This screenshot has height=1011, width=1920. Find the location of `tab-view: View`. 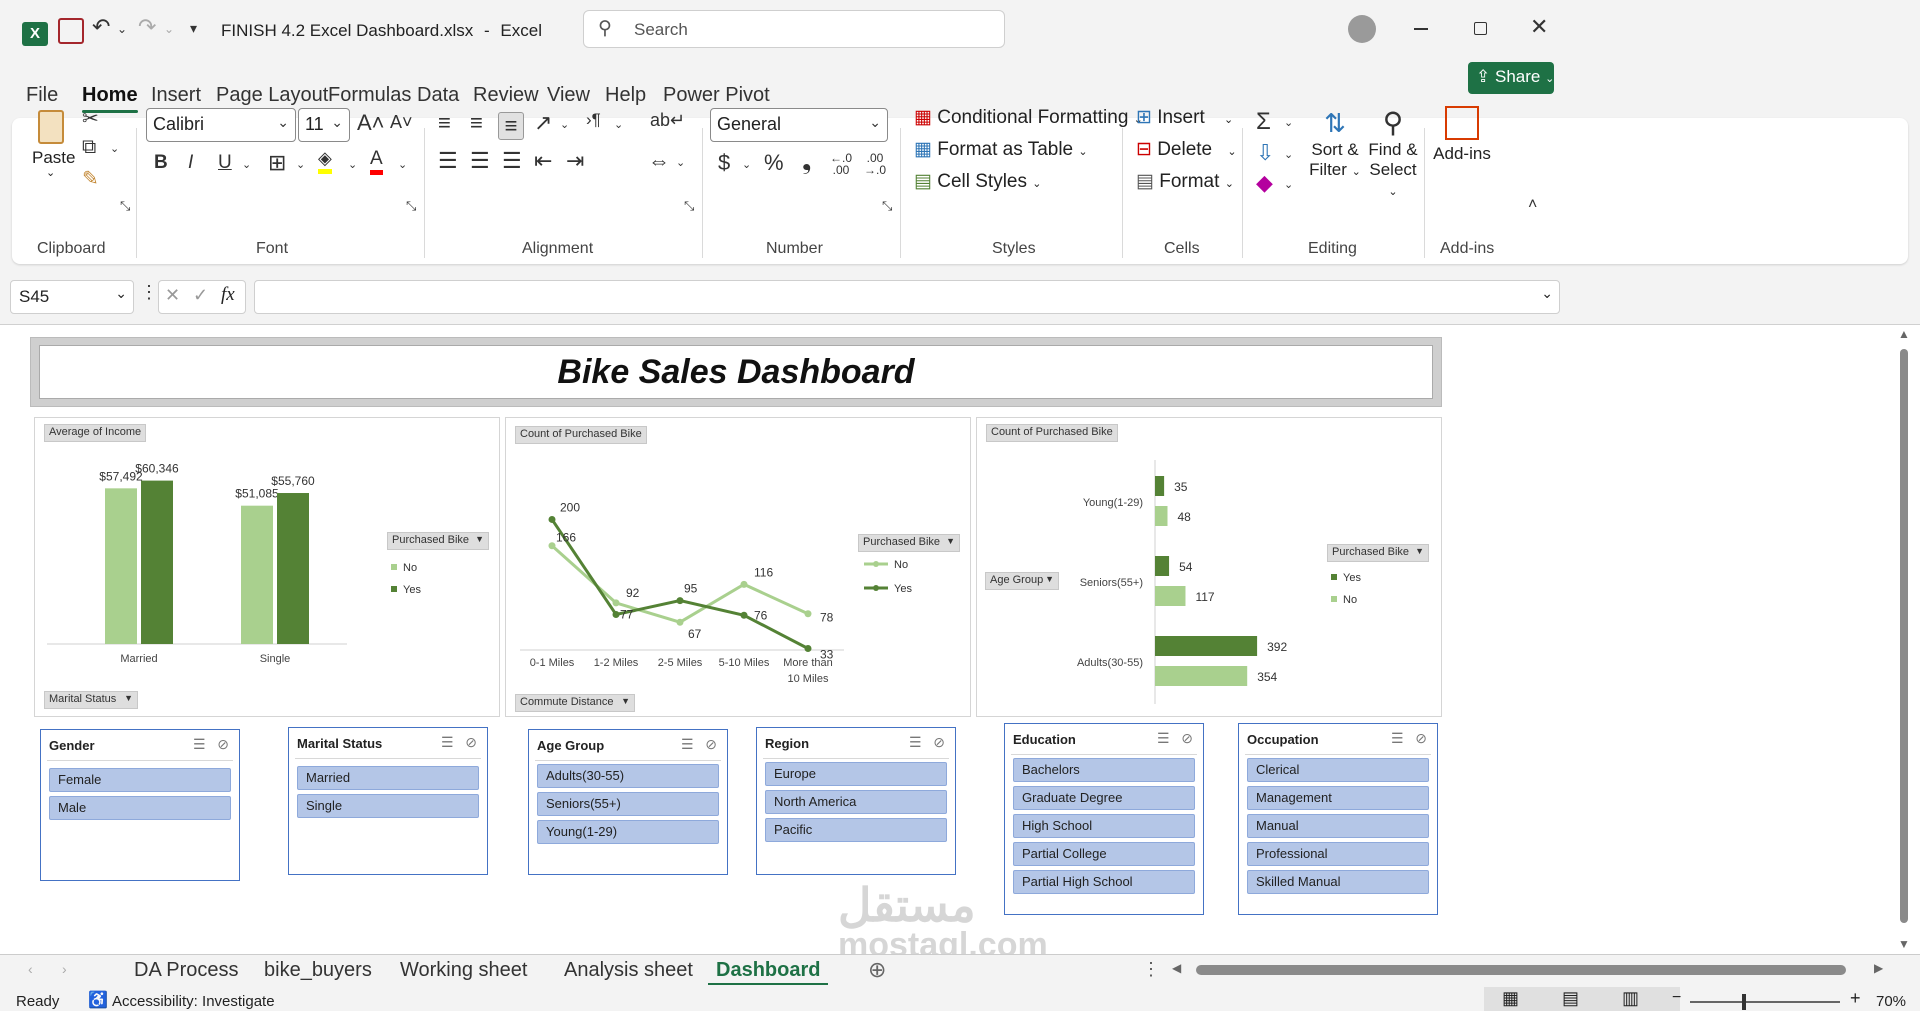

tab-view: View is located at coordinates (568, 95).